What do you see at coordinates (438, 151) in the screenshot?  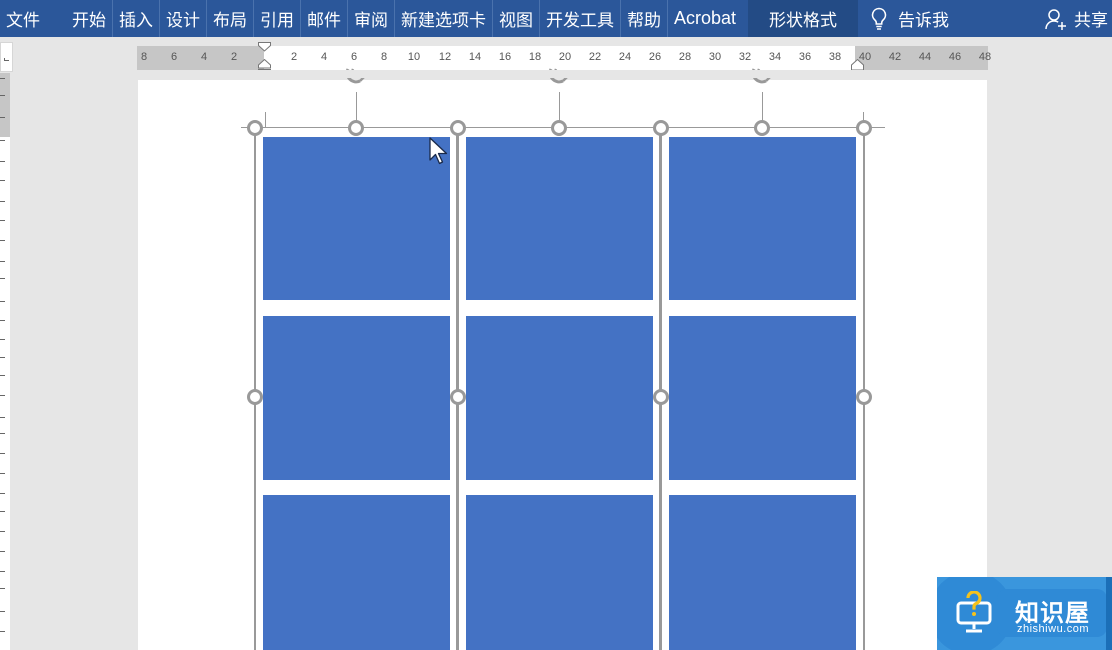 I see `mouse-pointer-icon` at bounding box center [438, 151].